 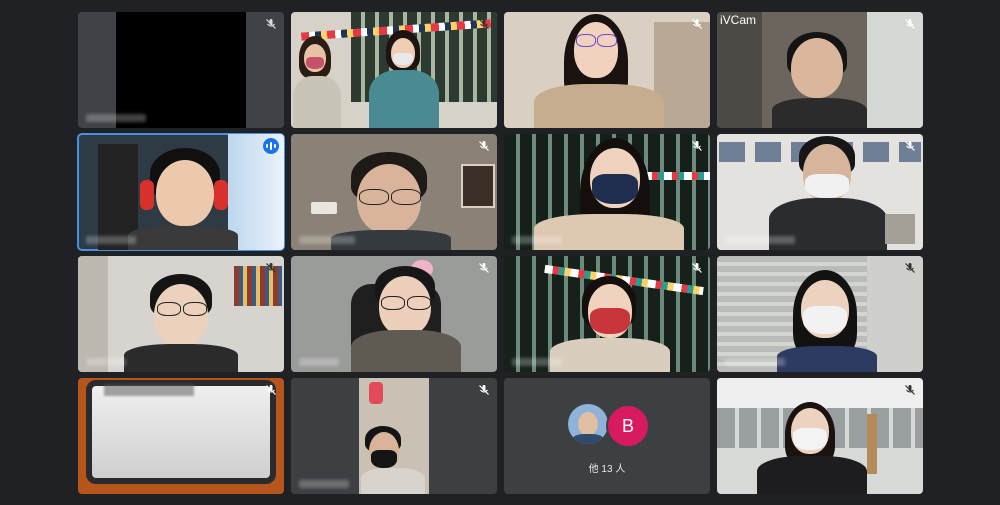 What do you see at coordinates (738, 20) in the screenshot?
I see `camera-label: iVCam` at bounding box center [738, 20].